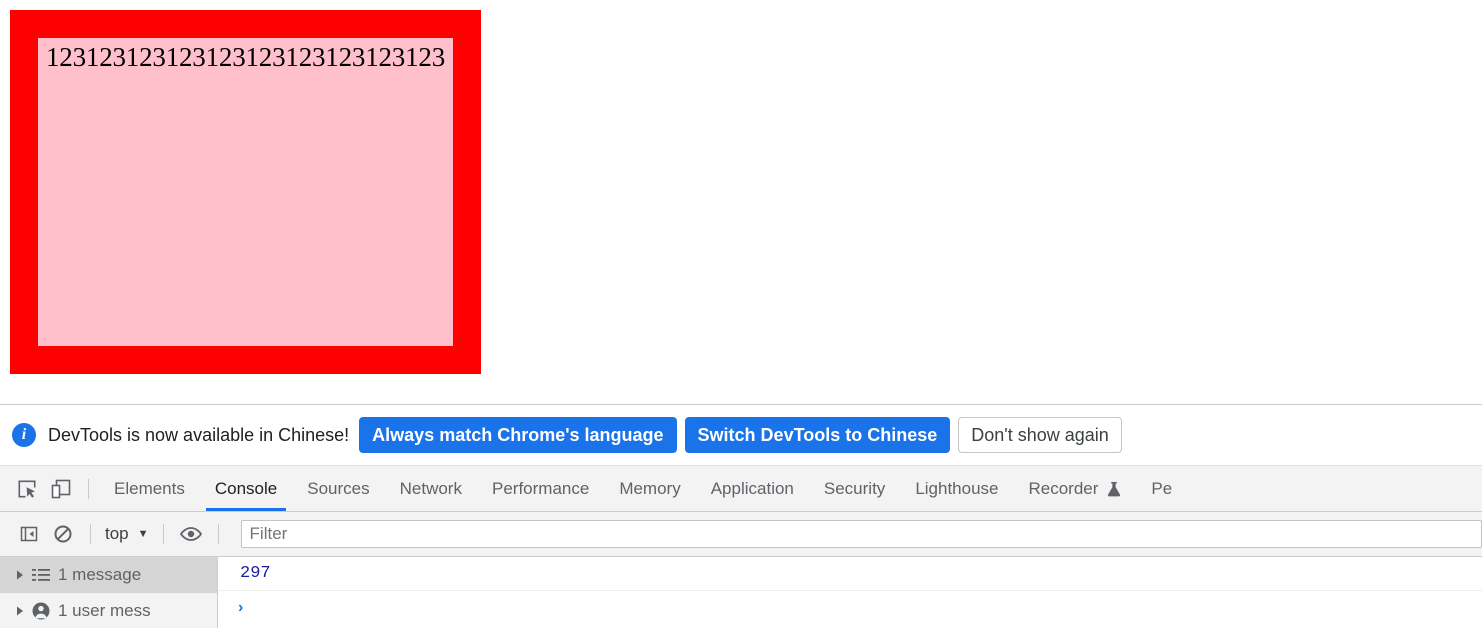  Describe the element at coordinates (149, 488) in the screenshot. I see `tab-elements: Elements` at that location.